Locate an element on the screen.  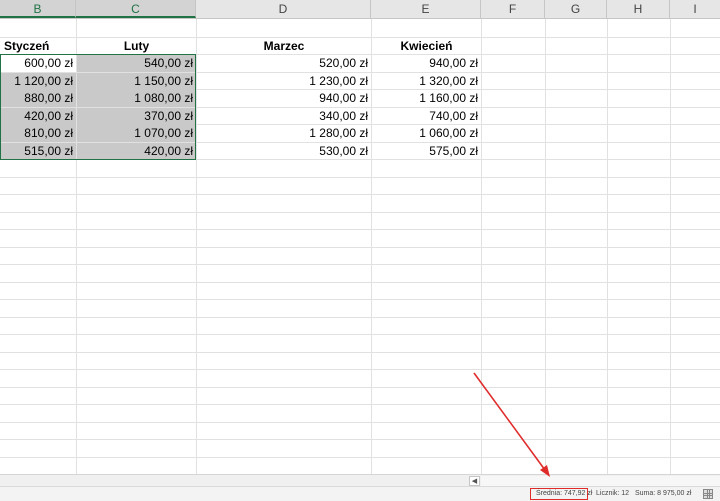
table-cell: 600,00 zł is located at coordinates (38, 63).